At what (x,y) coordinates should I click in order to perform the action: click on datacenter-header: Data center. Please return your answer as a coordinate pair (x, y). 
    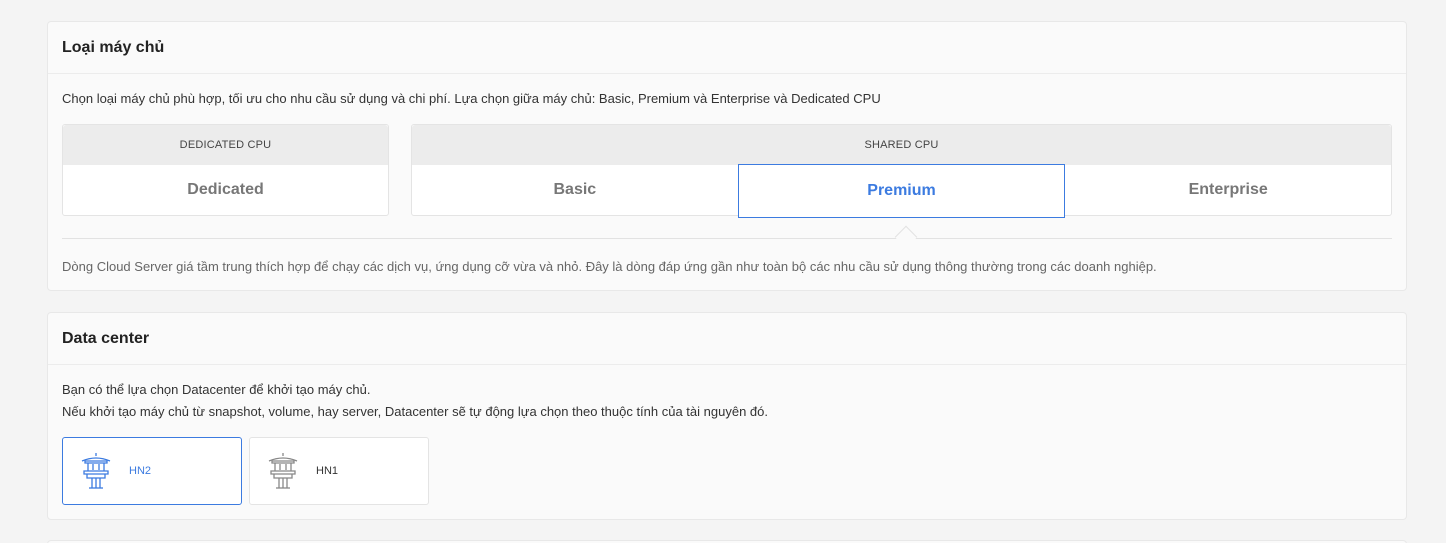
    Looking at the image, I should click on (727, 339).